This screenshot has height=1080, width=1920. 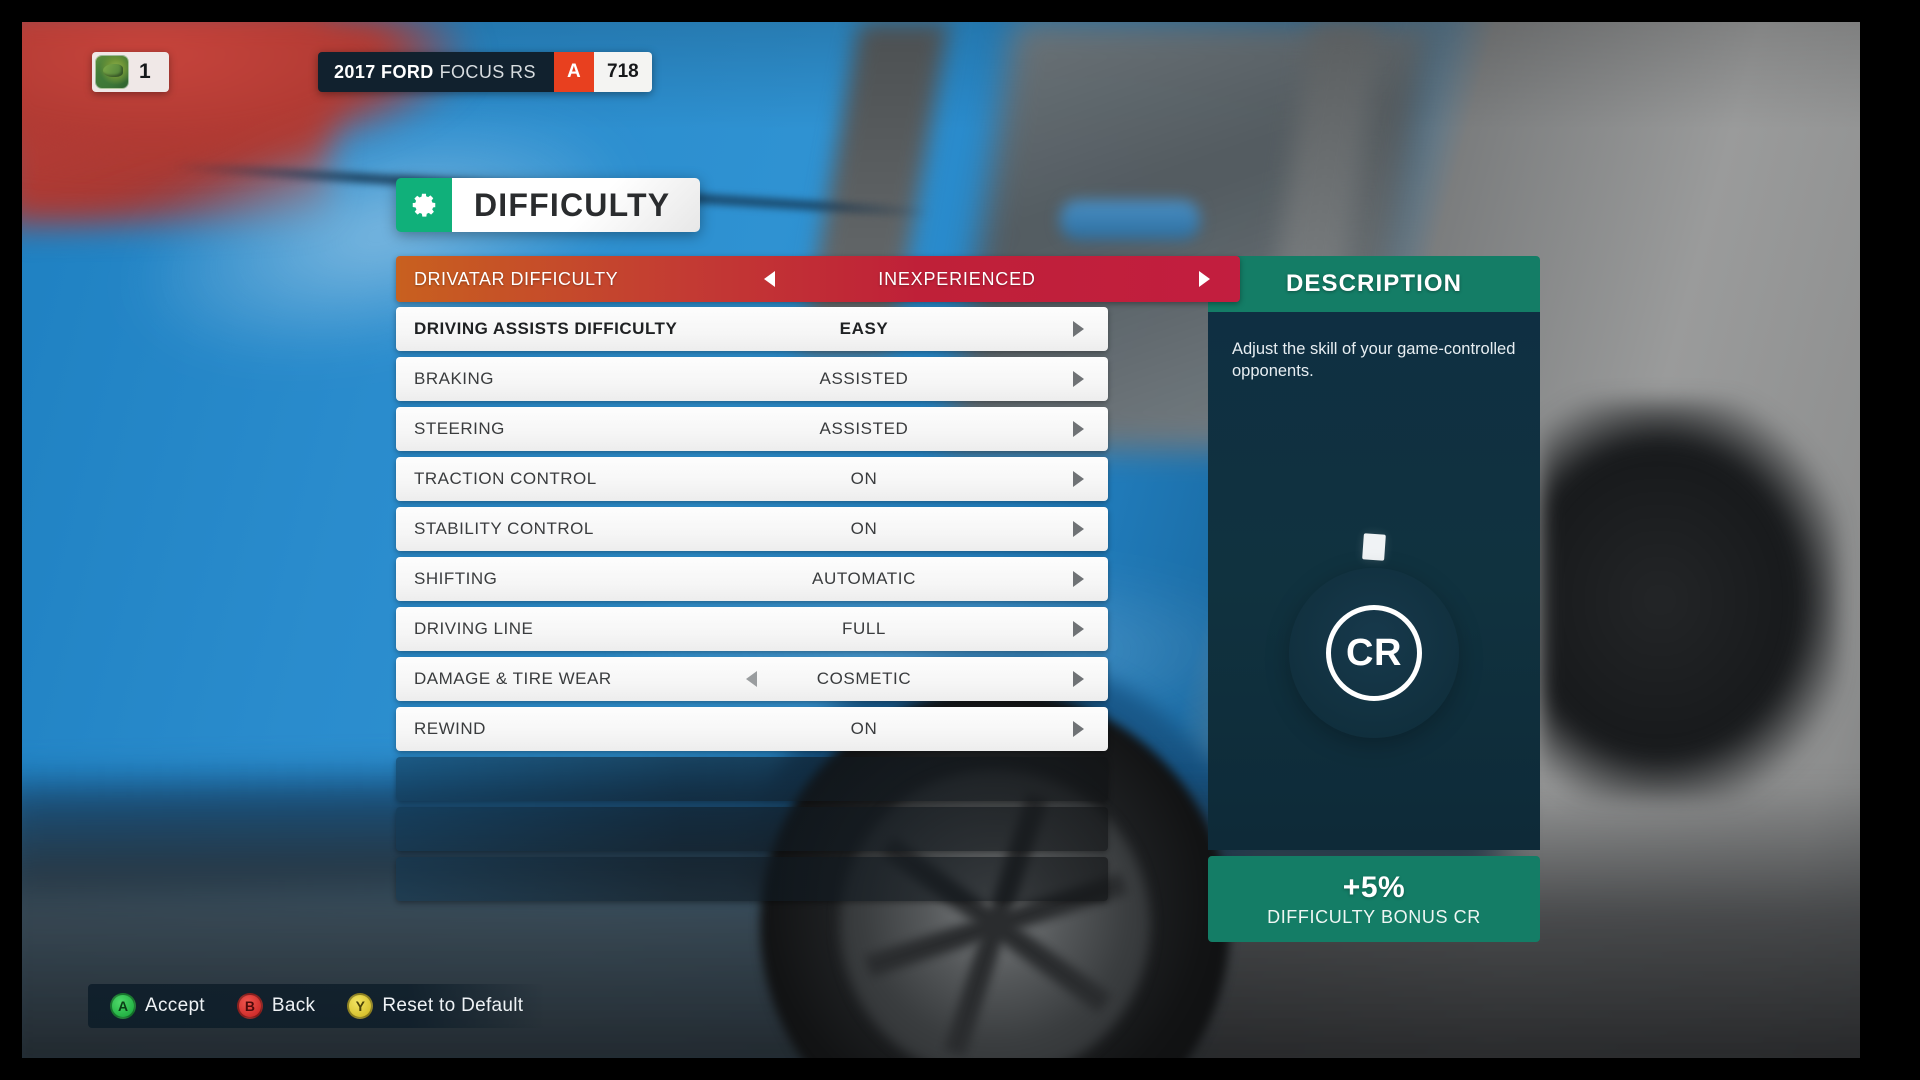 I want to click on legend-label: Back, so click(x=293, y=1005).